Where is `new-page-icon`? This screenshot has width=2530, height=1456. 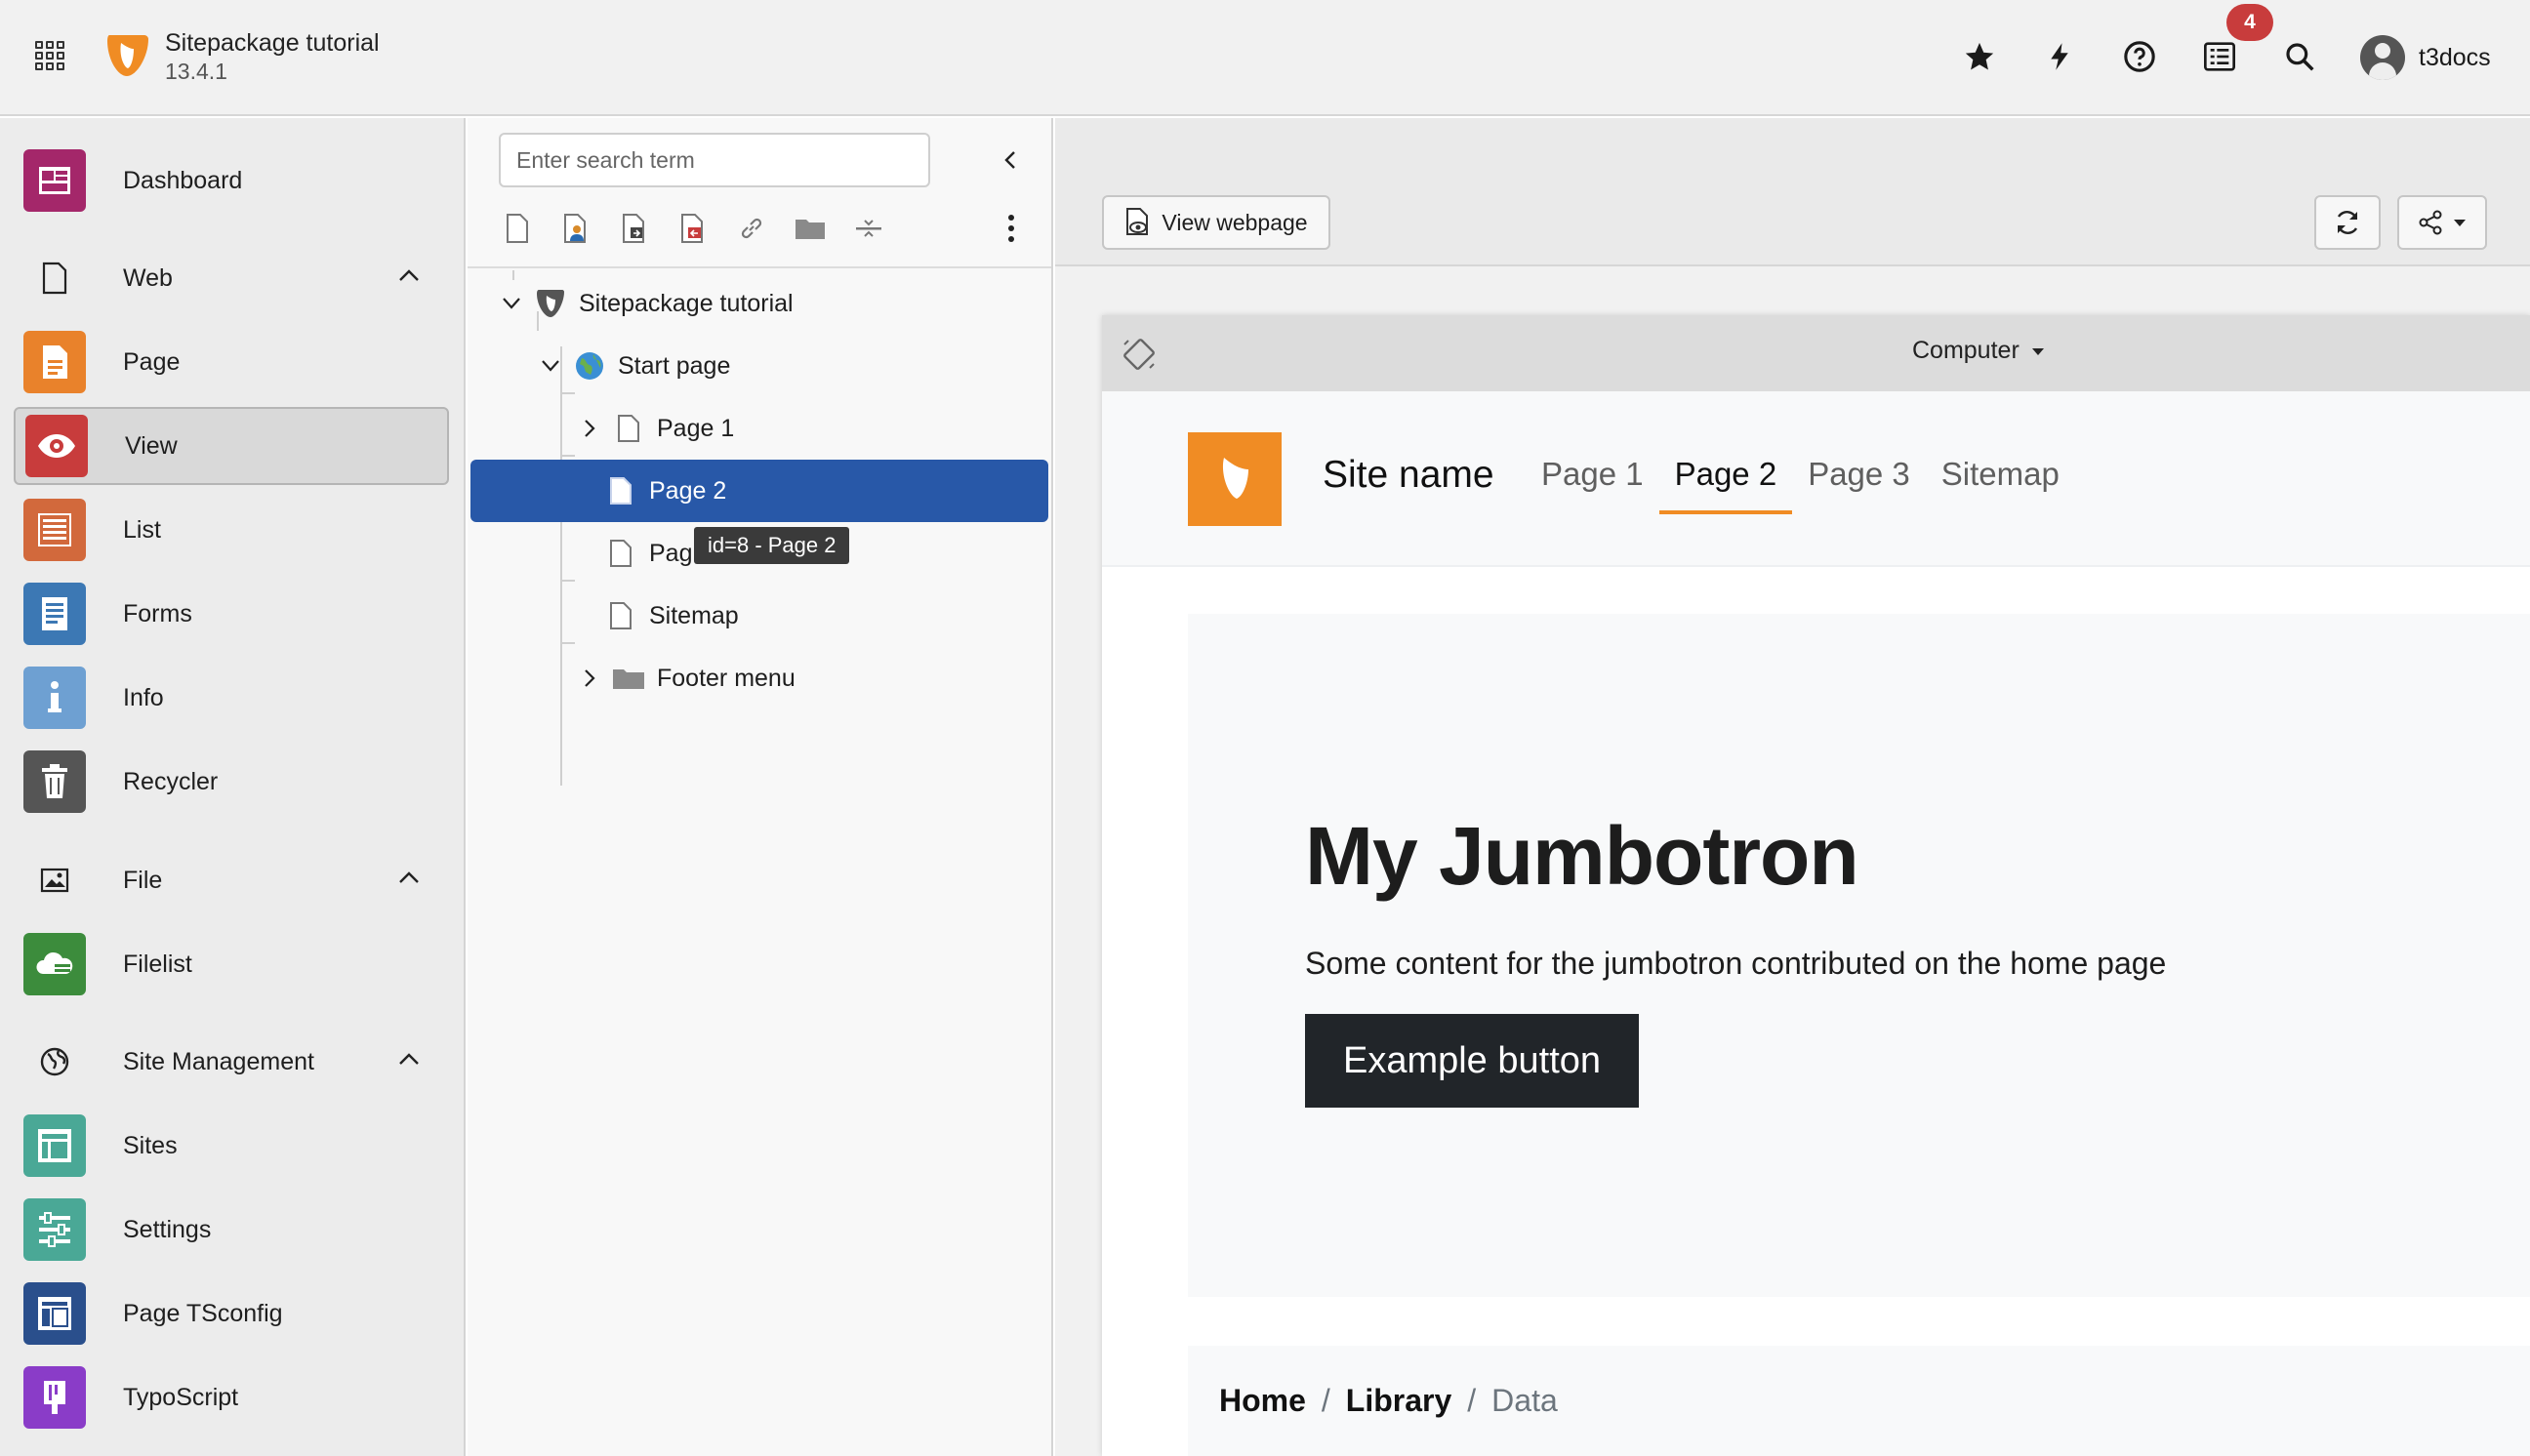
new-page-icon is located at coordinates (517, 228).